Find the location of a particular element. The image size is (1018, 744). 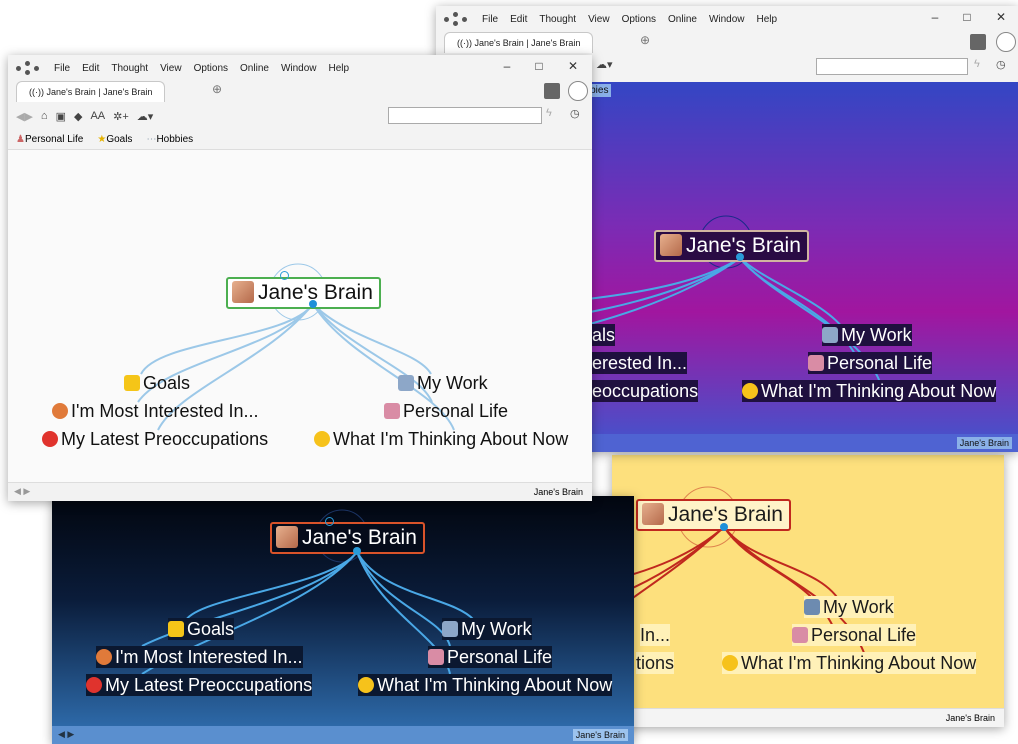

thought-preoccupations-light: My Latest Preoccupations is located at coordinates (155, 439).